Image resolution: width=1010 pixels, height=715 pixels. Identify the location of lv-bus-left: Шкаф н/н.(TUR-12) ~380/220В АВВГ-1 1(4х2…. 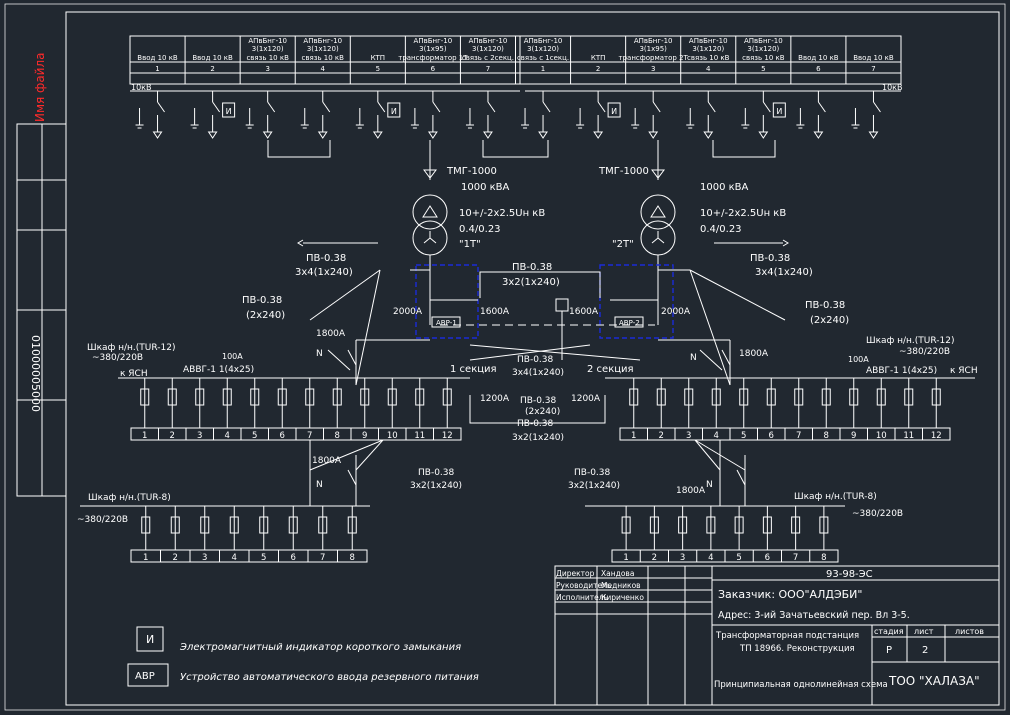
(278, 361).